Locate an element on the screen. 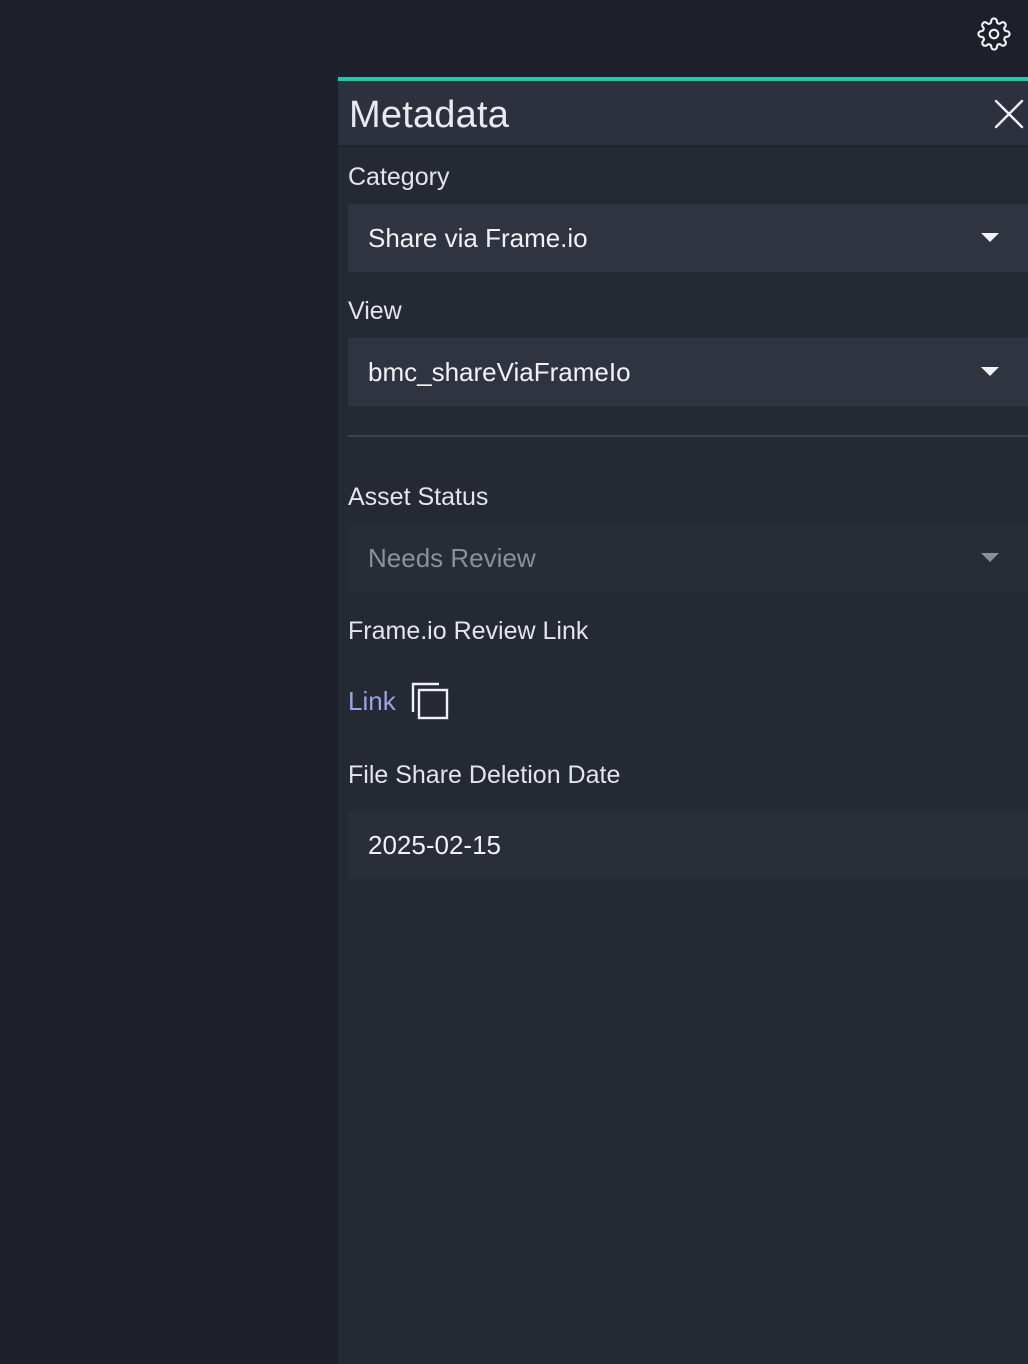  section-divider is located at coordinates (688, 436).